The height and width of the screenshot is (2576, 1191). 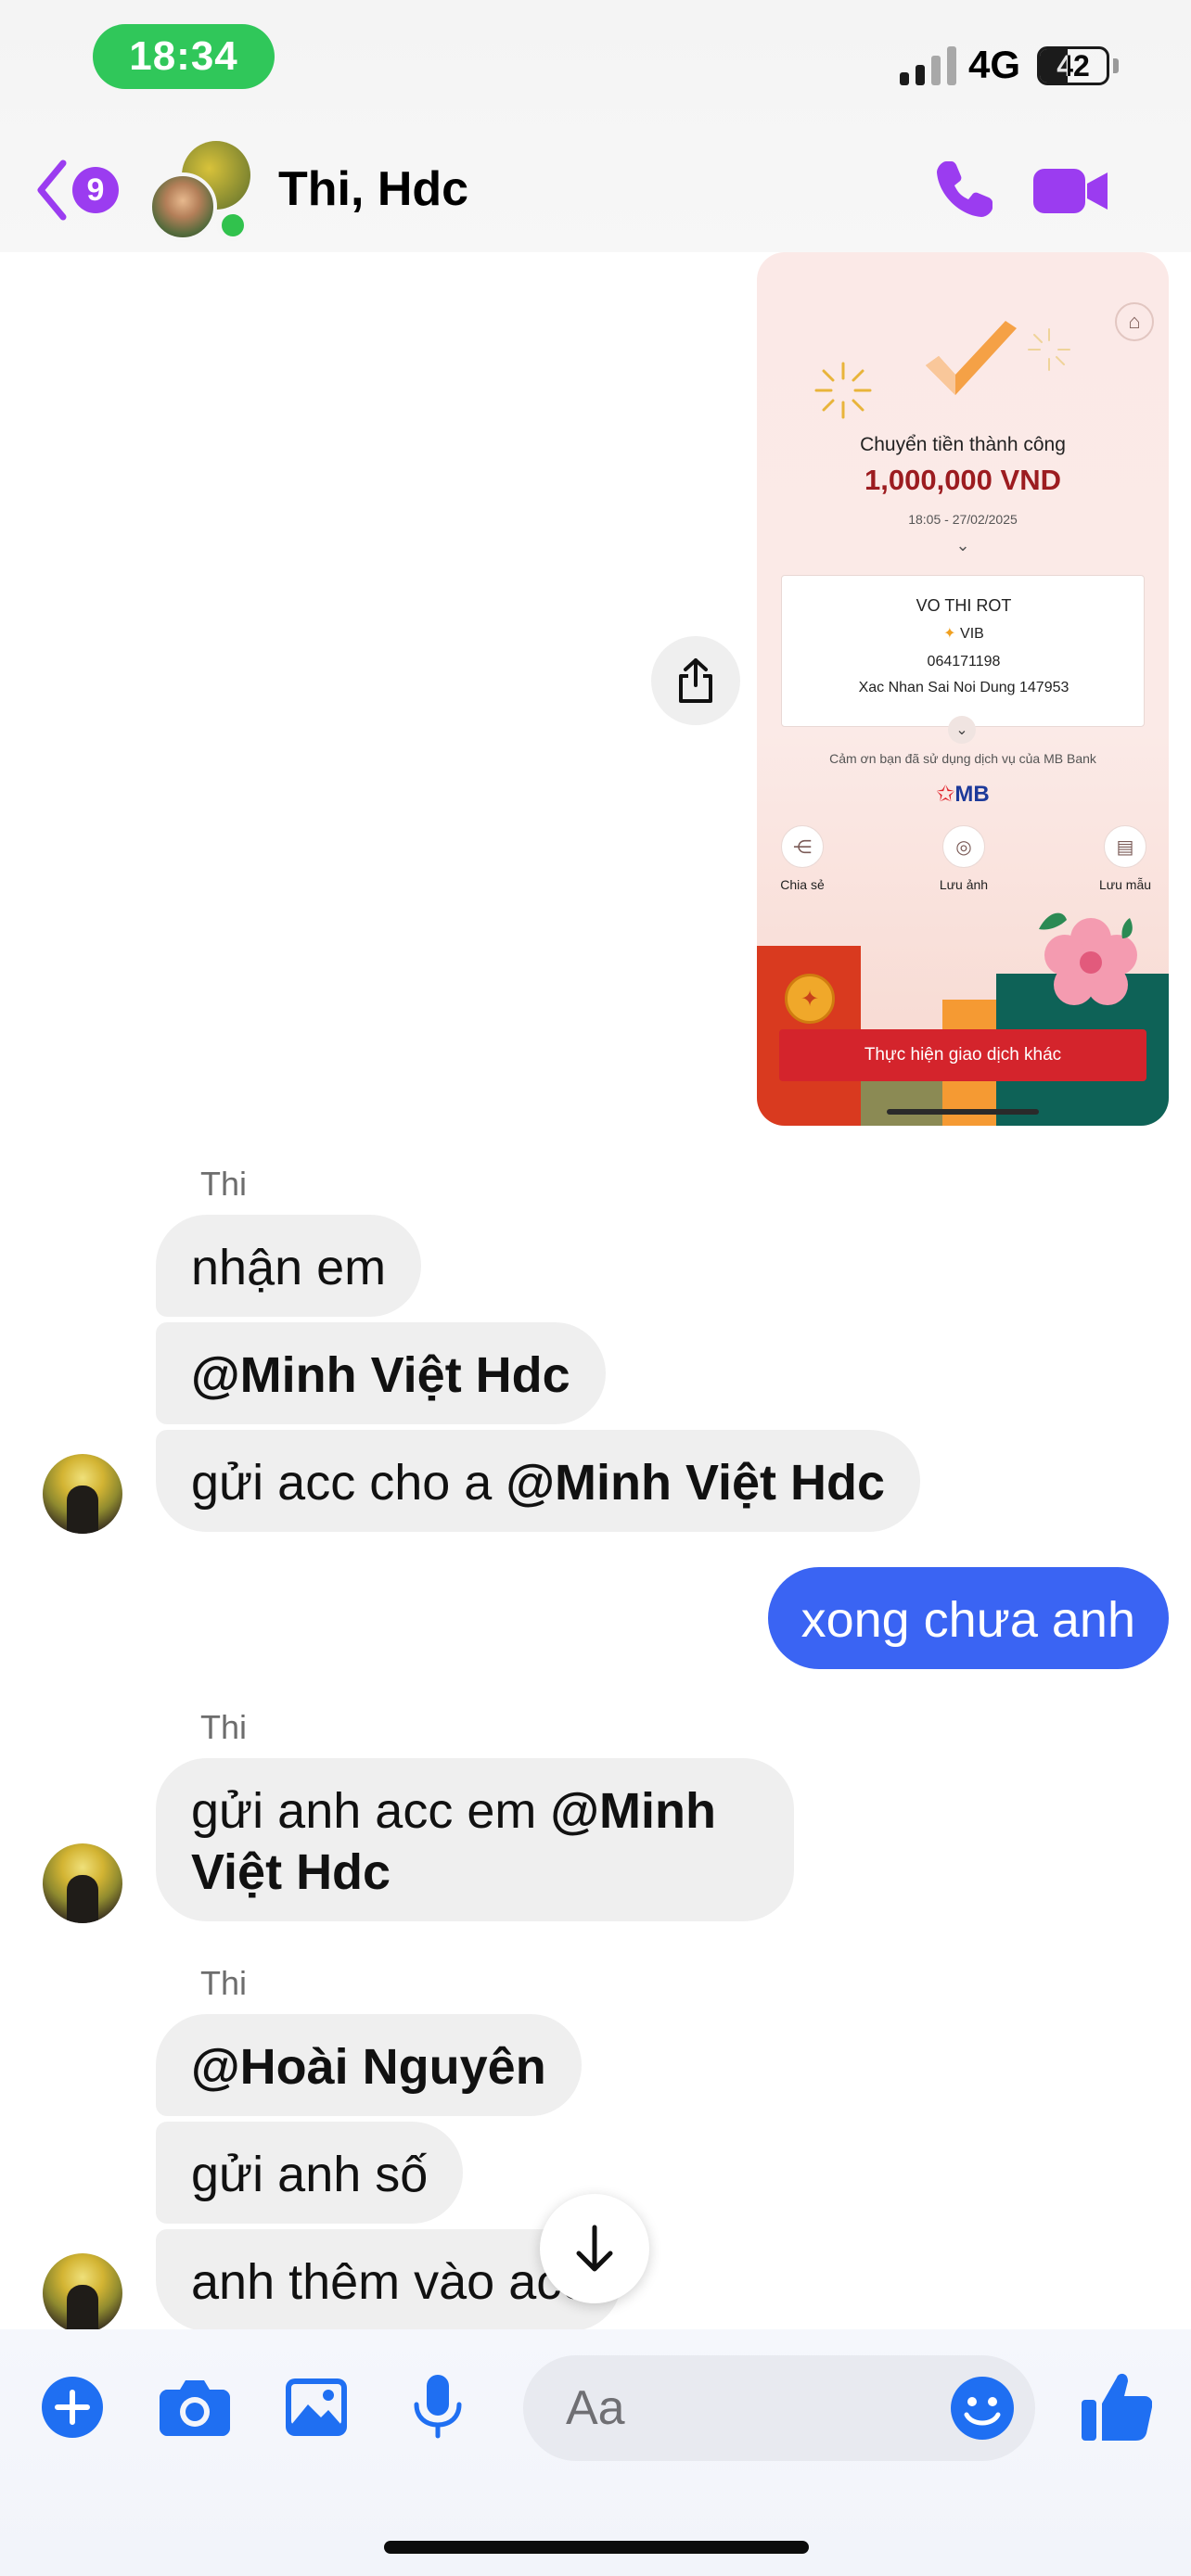 What do you see at coordinates (371, 1811) in the screenshot?
I see `message-text: gửi anh acc em` at bounding box center [371, 1811].